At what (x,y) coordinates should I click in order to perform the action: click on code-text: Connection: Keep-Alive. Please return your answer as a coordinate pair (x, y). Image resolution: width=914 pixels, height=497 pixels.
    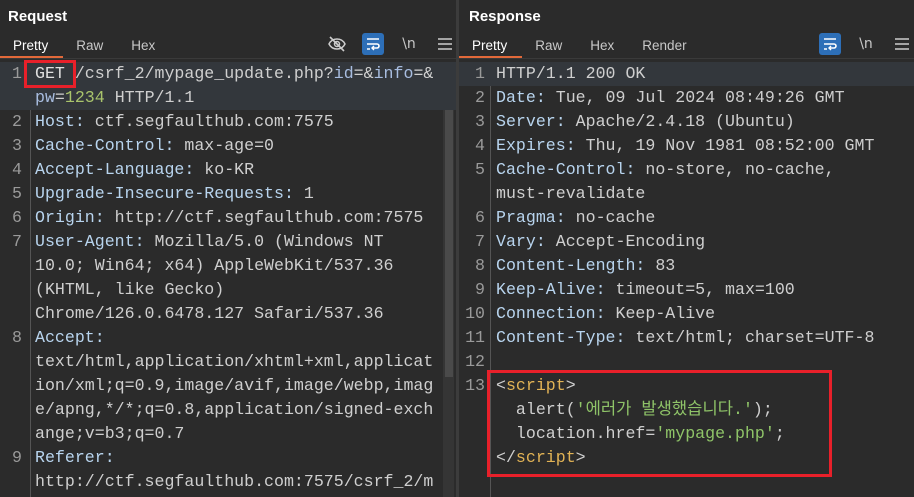
    Looking at the image, I should click on (605, 314).